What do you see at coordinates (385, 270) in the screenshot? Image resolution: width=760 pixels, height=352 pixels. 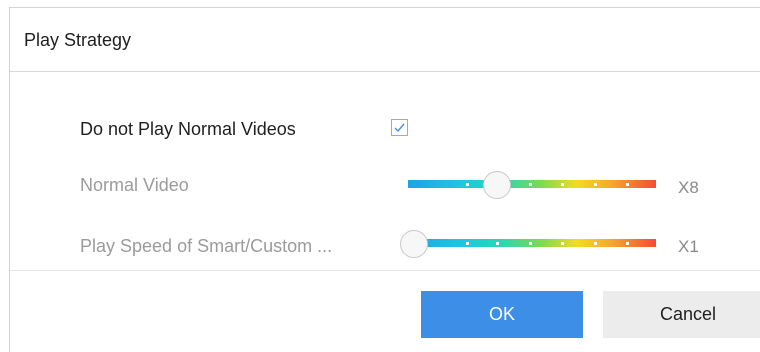 I see `footer-divider` at bounding box center [385, 270].